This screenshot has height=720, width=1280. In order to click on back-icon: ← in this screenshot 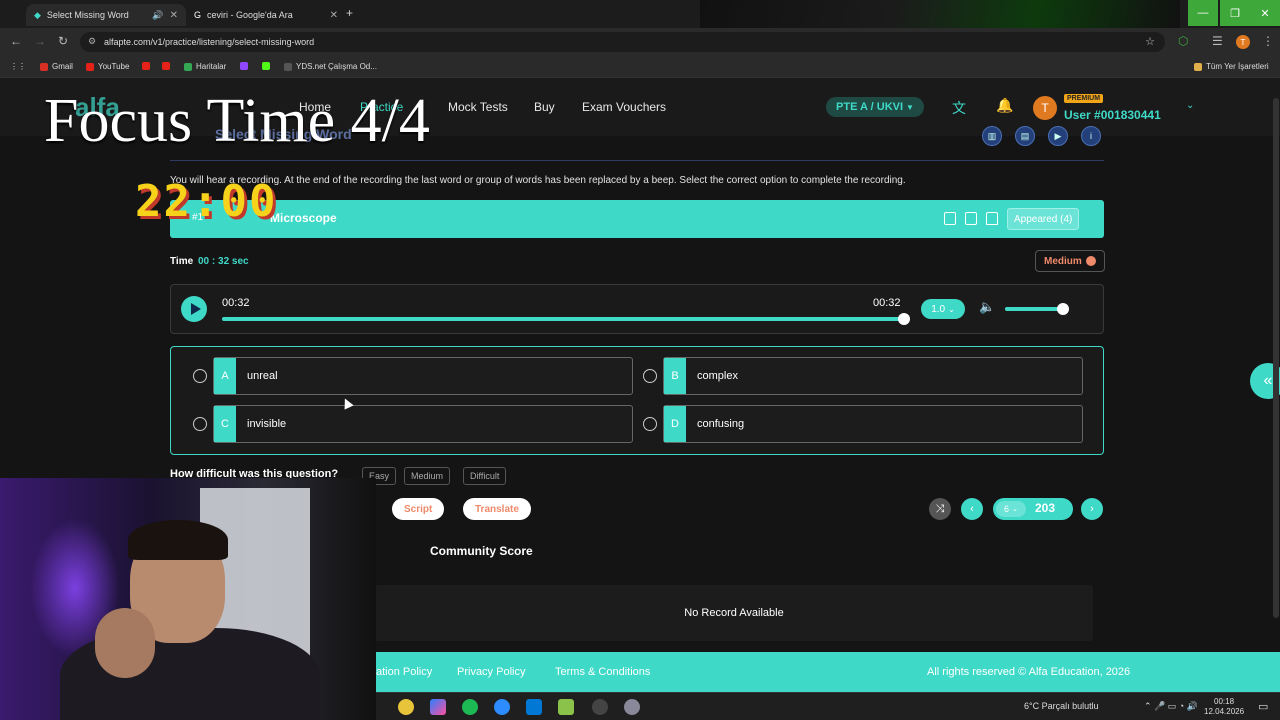, I will do `click(16, 41)`.